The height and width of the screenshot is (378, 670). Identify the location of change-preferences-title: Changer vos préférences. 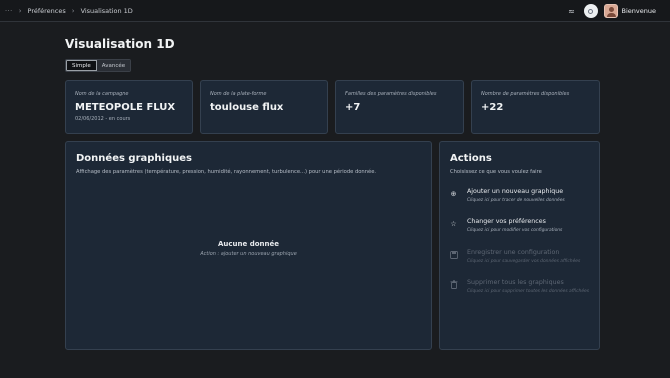
(506, 221).